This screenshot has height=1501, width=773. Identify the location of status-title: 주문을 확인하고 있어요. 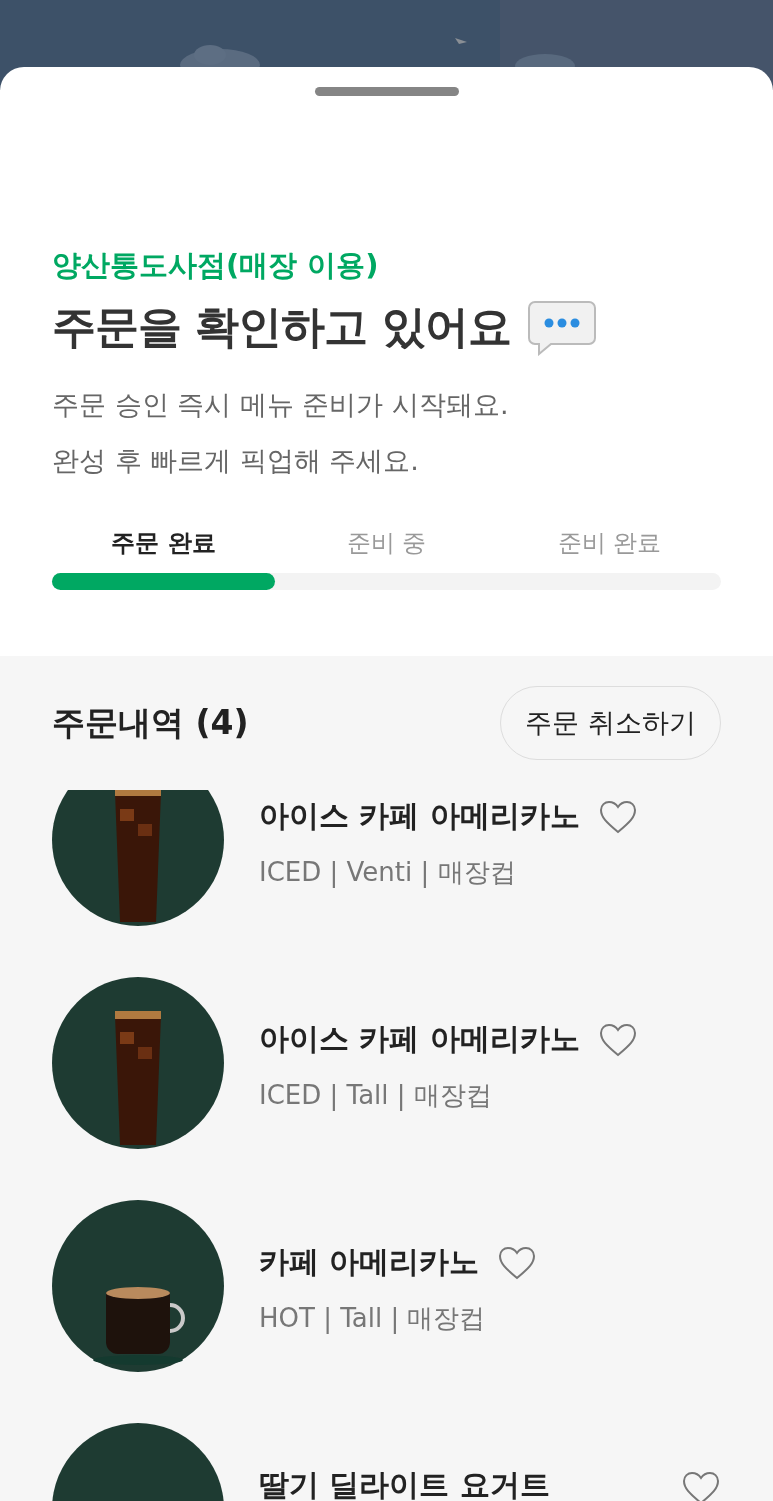
(281, 327).